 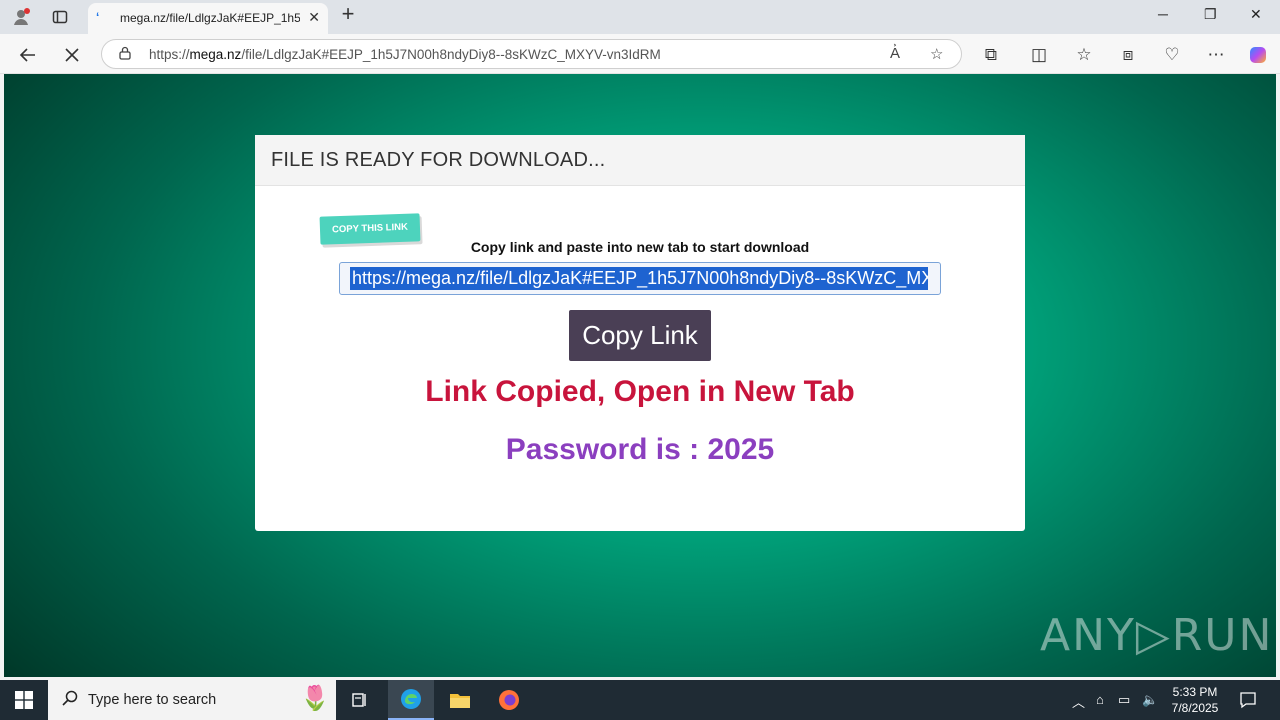 What do you see at coordinates (1163, 14) in the screenshot?
I see `minimize-icon: ─` at bounding box center [1163, 14].